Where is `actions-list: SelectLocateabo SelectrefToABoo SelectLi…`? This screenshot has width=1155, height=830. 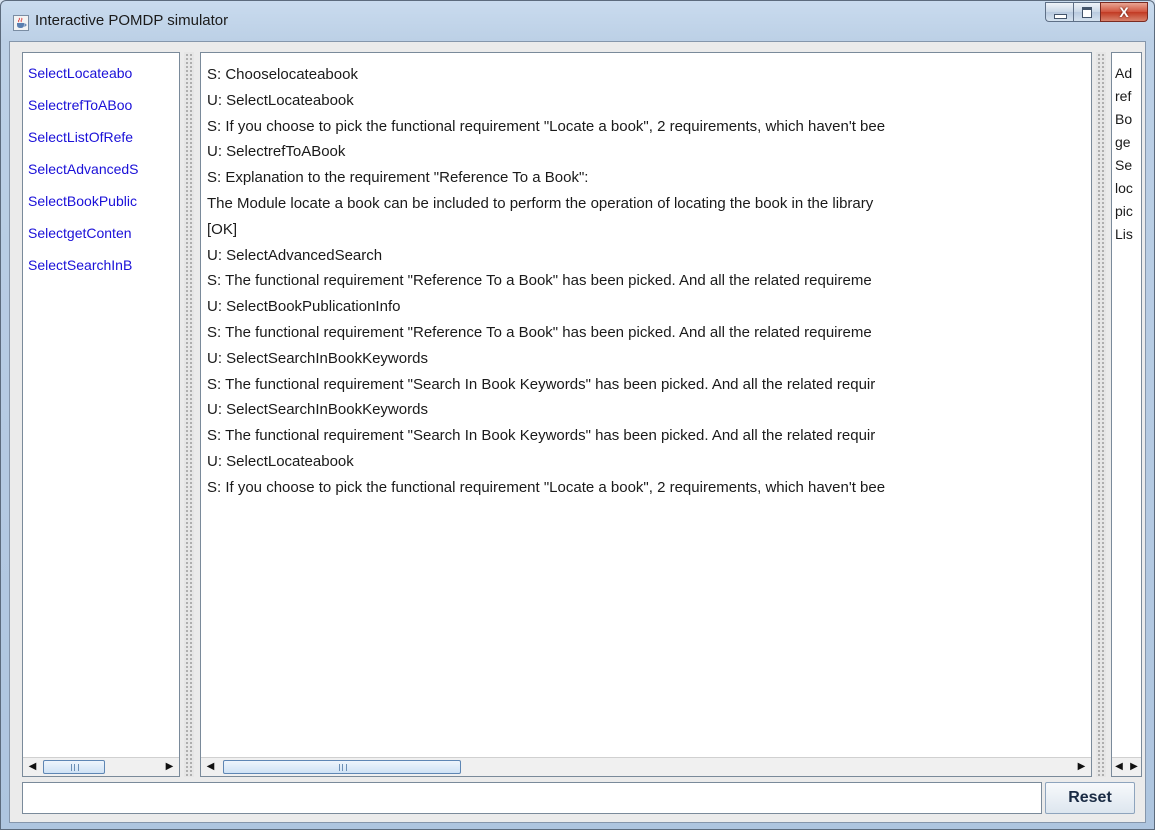 actions-list: SelectLocateabo SelectrefToABoo SelectLi… is located at coordinates (83, 169).